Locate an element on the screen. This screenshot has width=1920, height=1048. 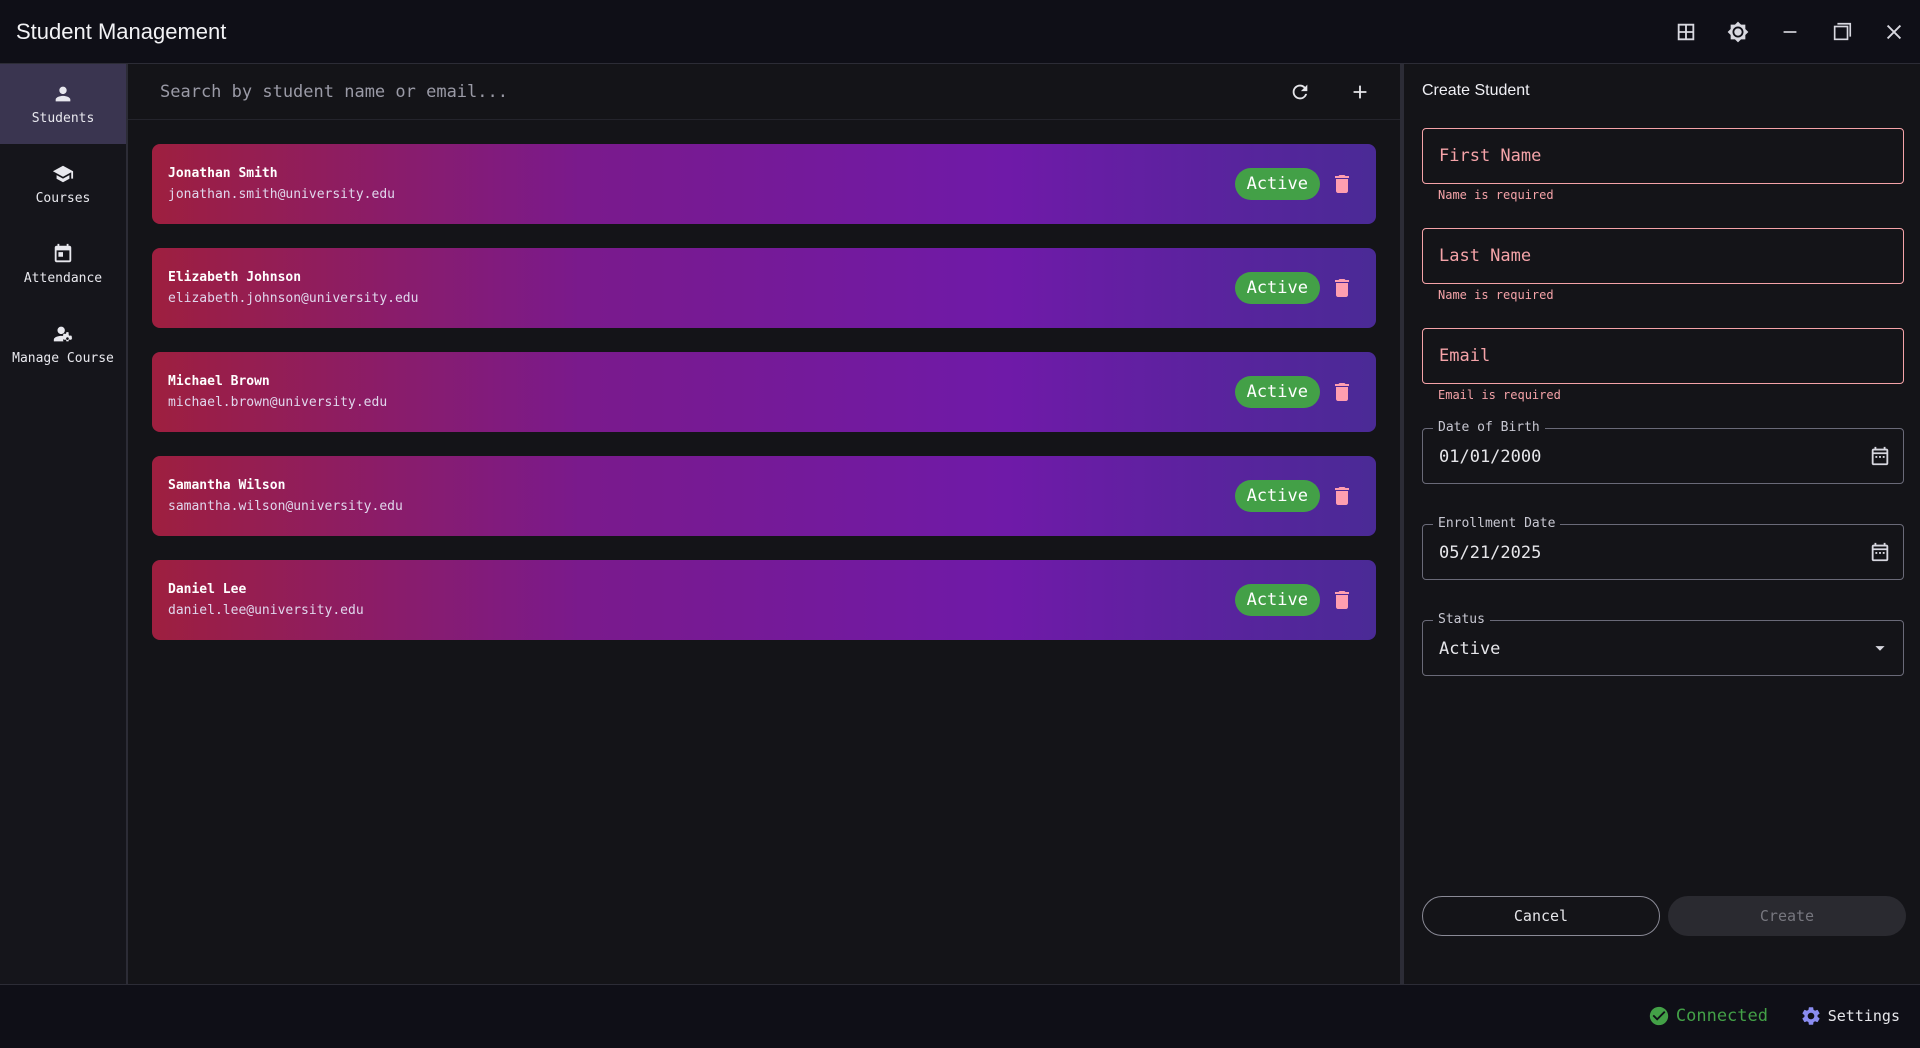
gear-icon is located at coordinates (1811, 1016).